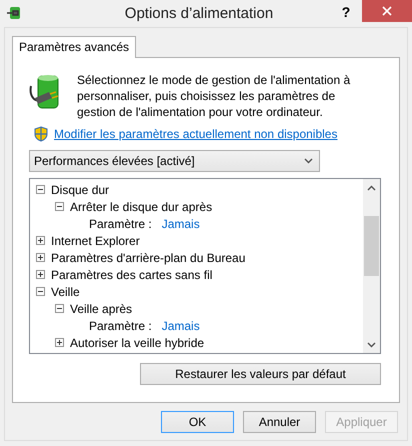 The width and height of the screenshot is (412, 446). What do you see at coordinates (308, 161) in the screenshot?
I see `chevron-down-icon` at bounding box center [308, 161].